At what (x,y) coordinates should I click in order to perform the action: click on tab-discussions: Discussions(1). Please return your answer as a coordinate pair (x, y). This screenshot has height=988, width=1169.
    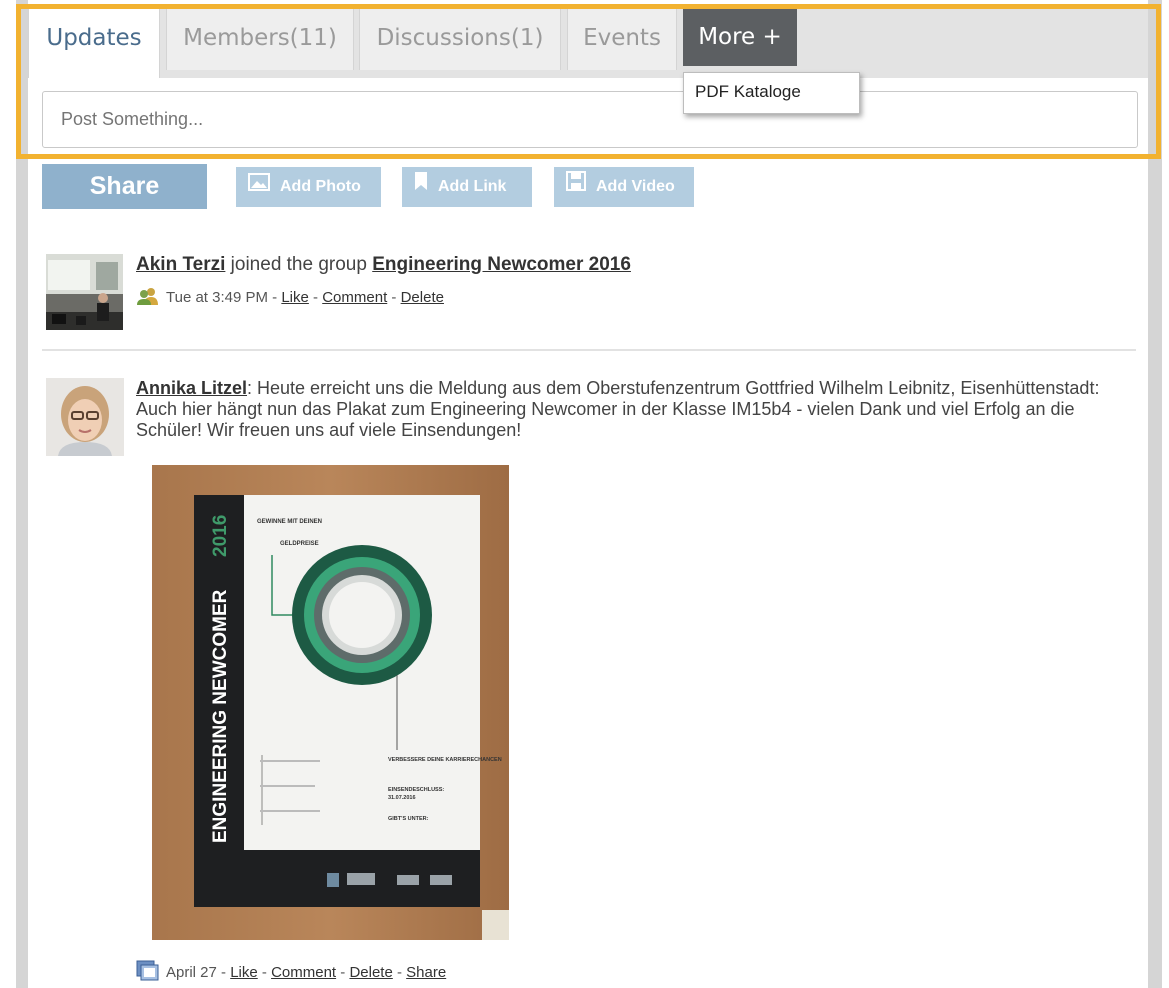
    Looking at the image, I should click on (460, 39).